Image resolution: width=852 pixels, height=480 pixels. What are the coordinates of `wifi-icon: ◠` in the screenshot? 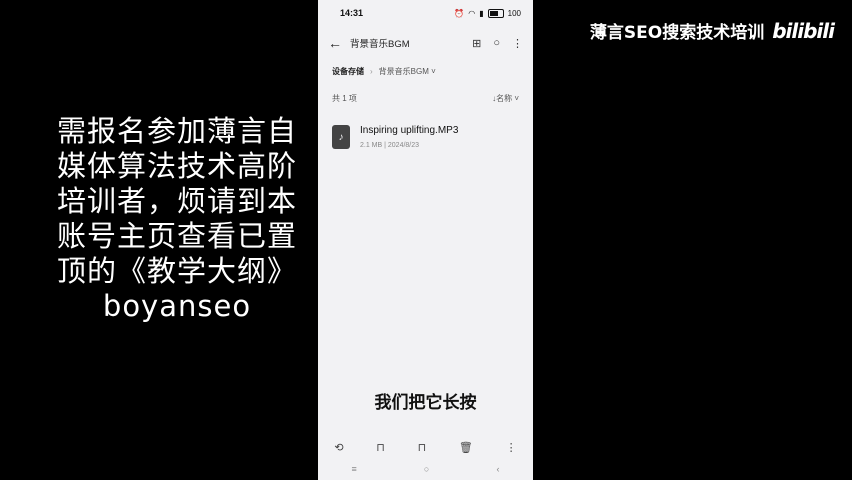 It's located at (472, 13).